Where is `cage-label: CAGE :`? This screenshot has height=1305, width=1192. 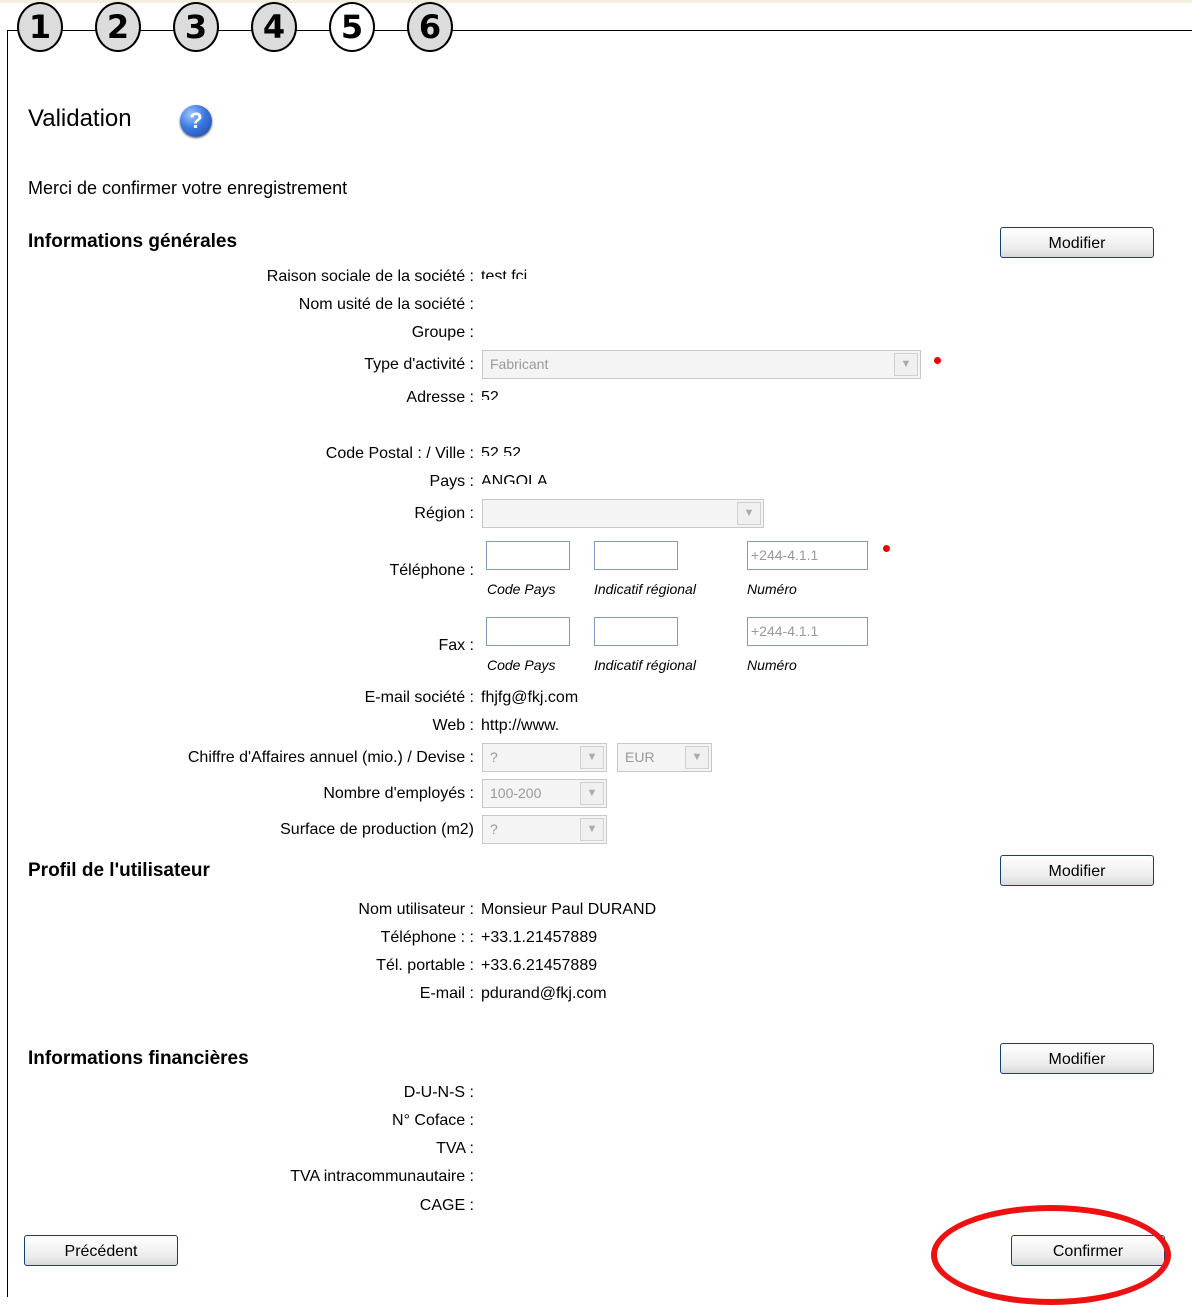 cage-label: CAGE : is located at coordinates (446, 1205).